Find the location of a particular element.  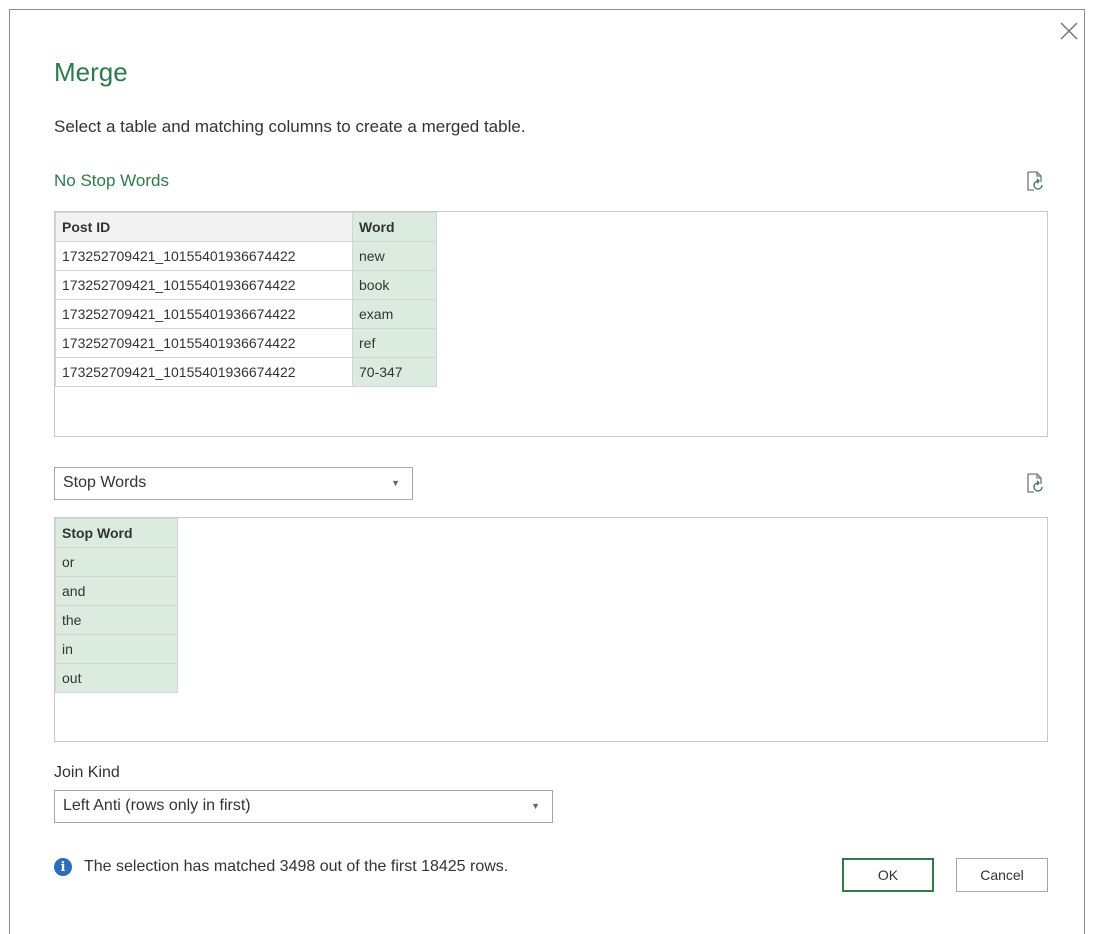

first-table-name: No Stop Words is located at coordinates (111, 180).